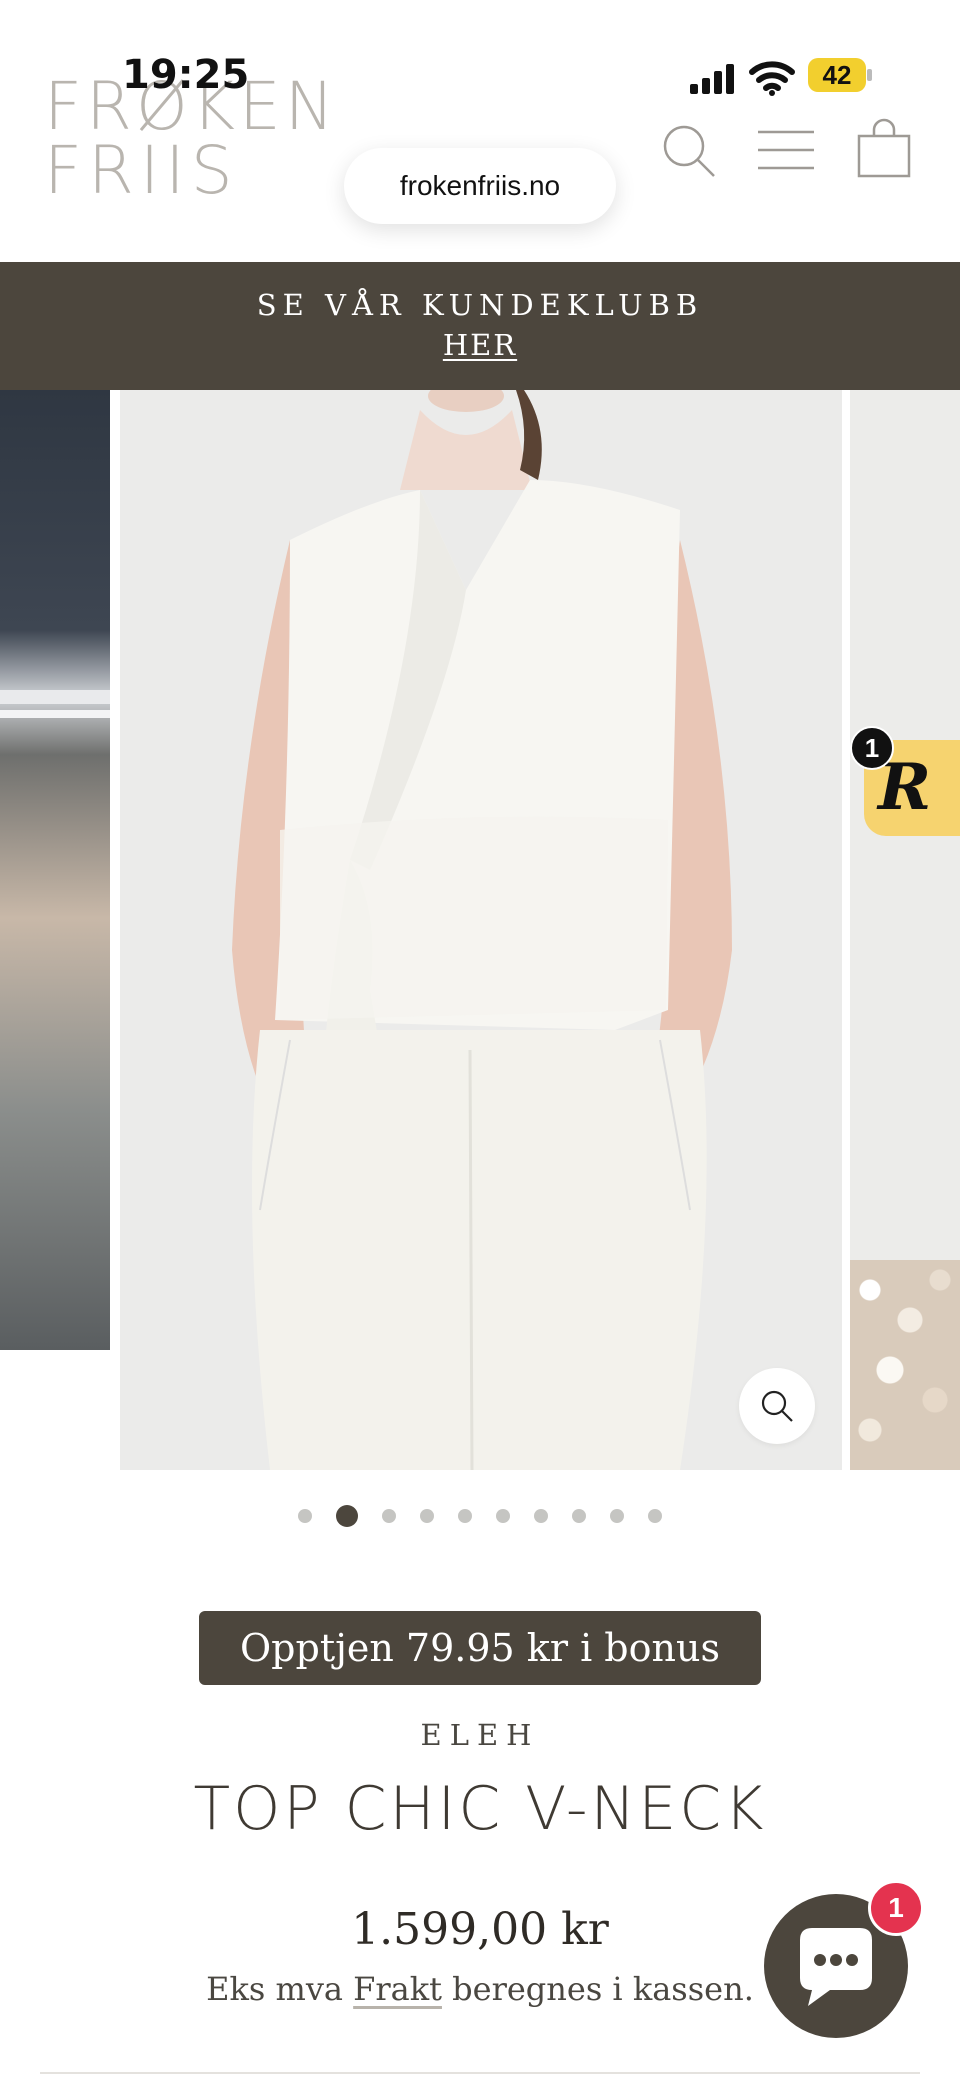 The width and height of the screenshot is (960, 2087). Describe the element at coordinates (480, 1735) in the screenshot. I see `product-brand: ELEH` at that location.